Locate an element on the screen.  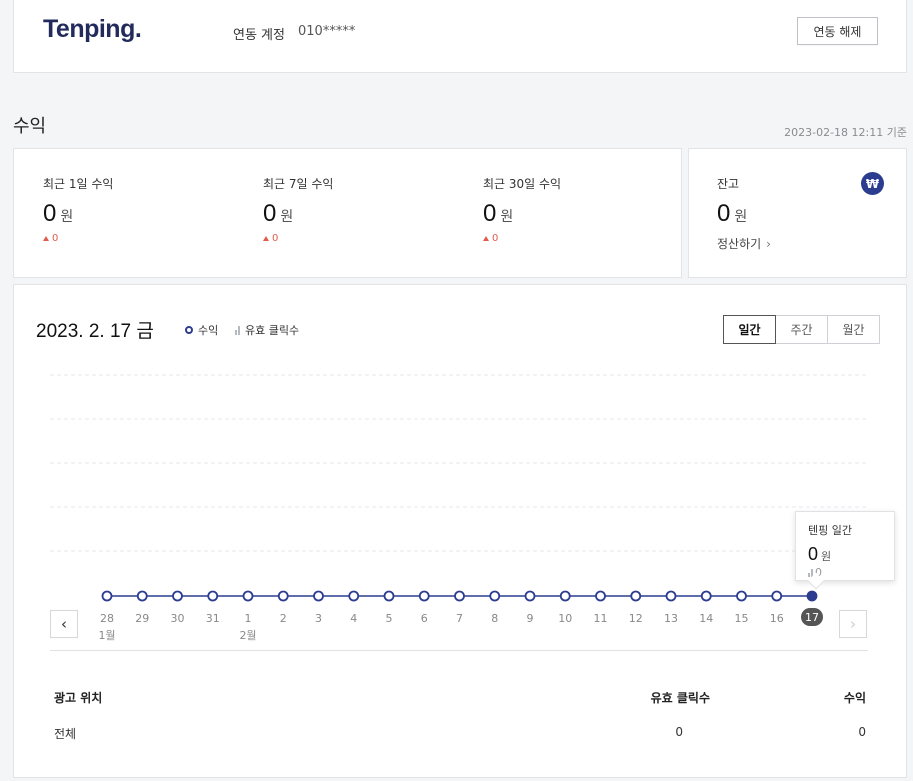
stat-30day: 최근 30일 수익 0원 0 is located at coordinates (522, 209).